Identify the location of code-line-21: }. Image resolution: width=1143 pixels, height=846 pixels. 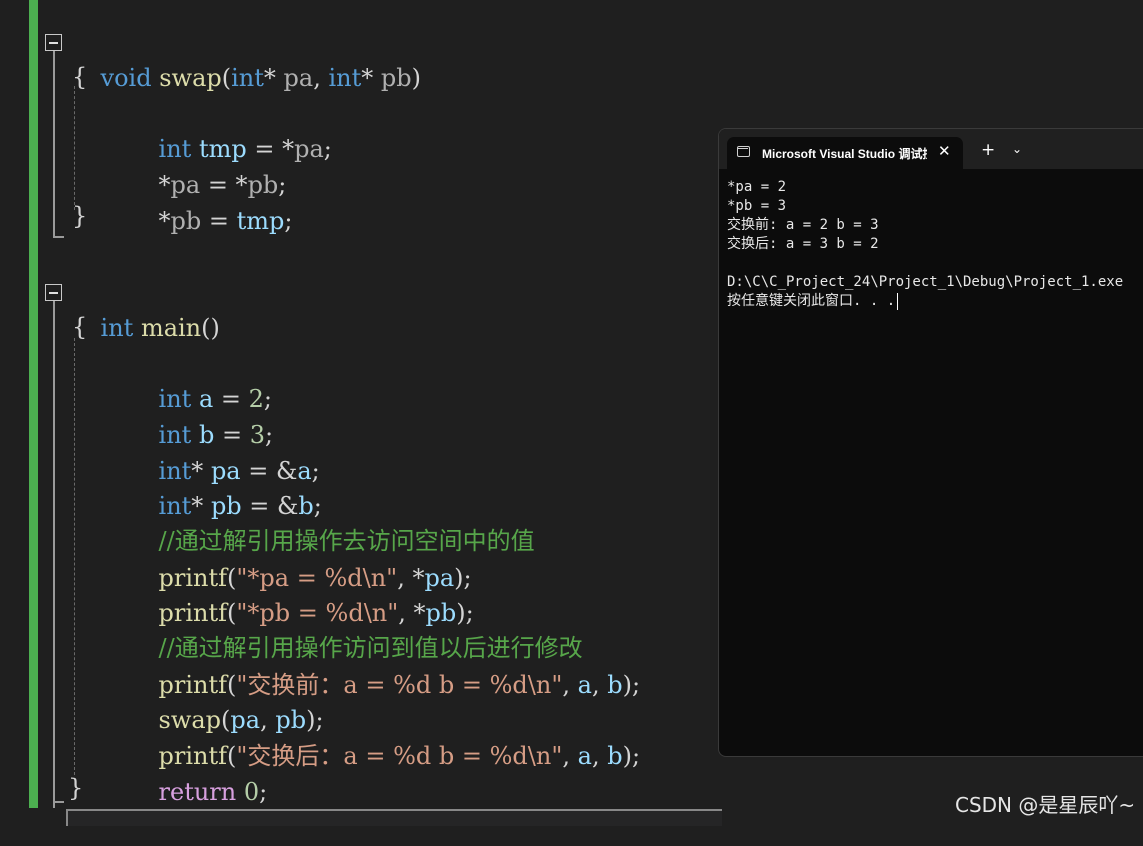
(75, 788).